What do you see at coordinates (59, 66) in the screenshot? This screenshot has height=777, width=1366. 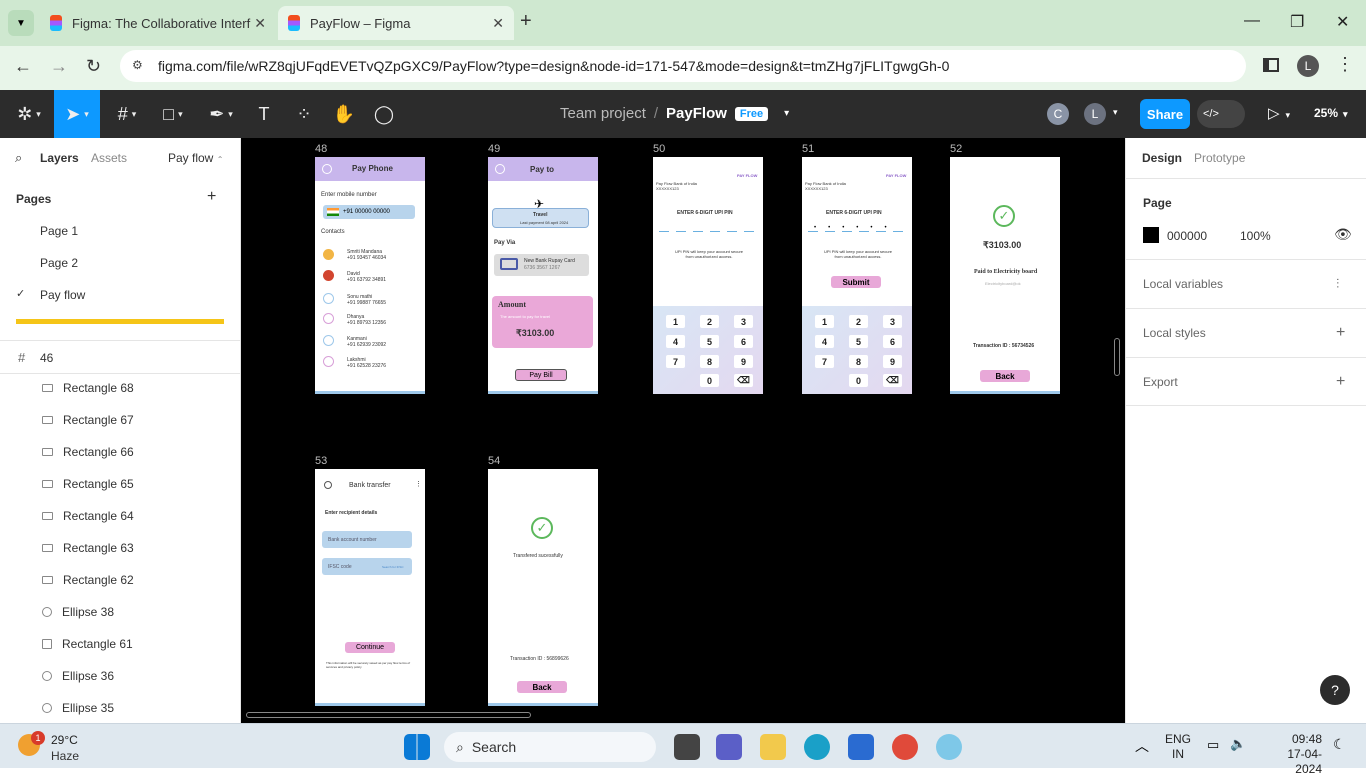 I see `forward-icon: →` at bounding box center [59, 66].